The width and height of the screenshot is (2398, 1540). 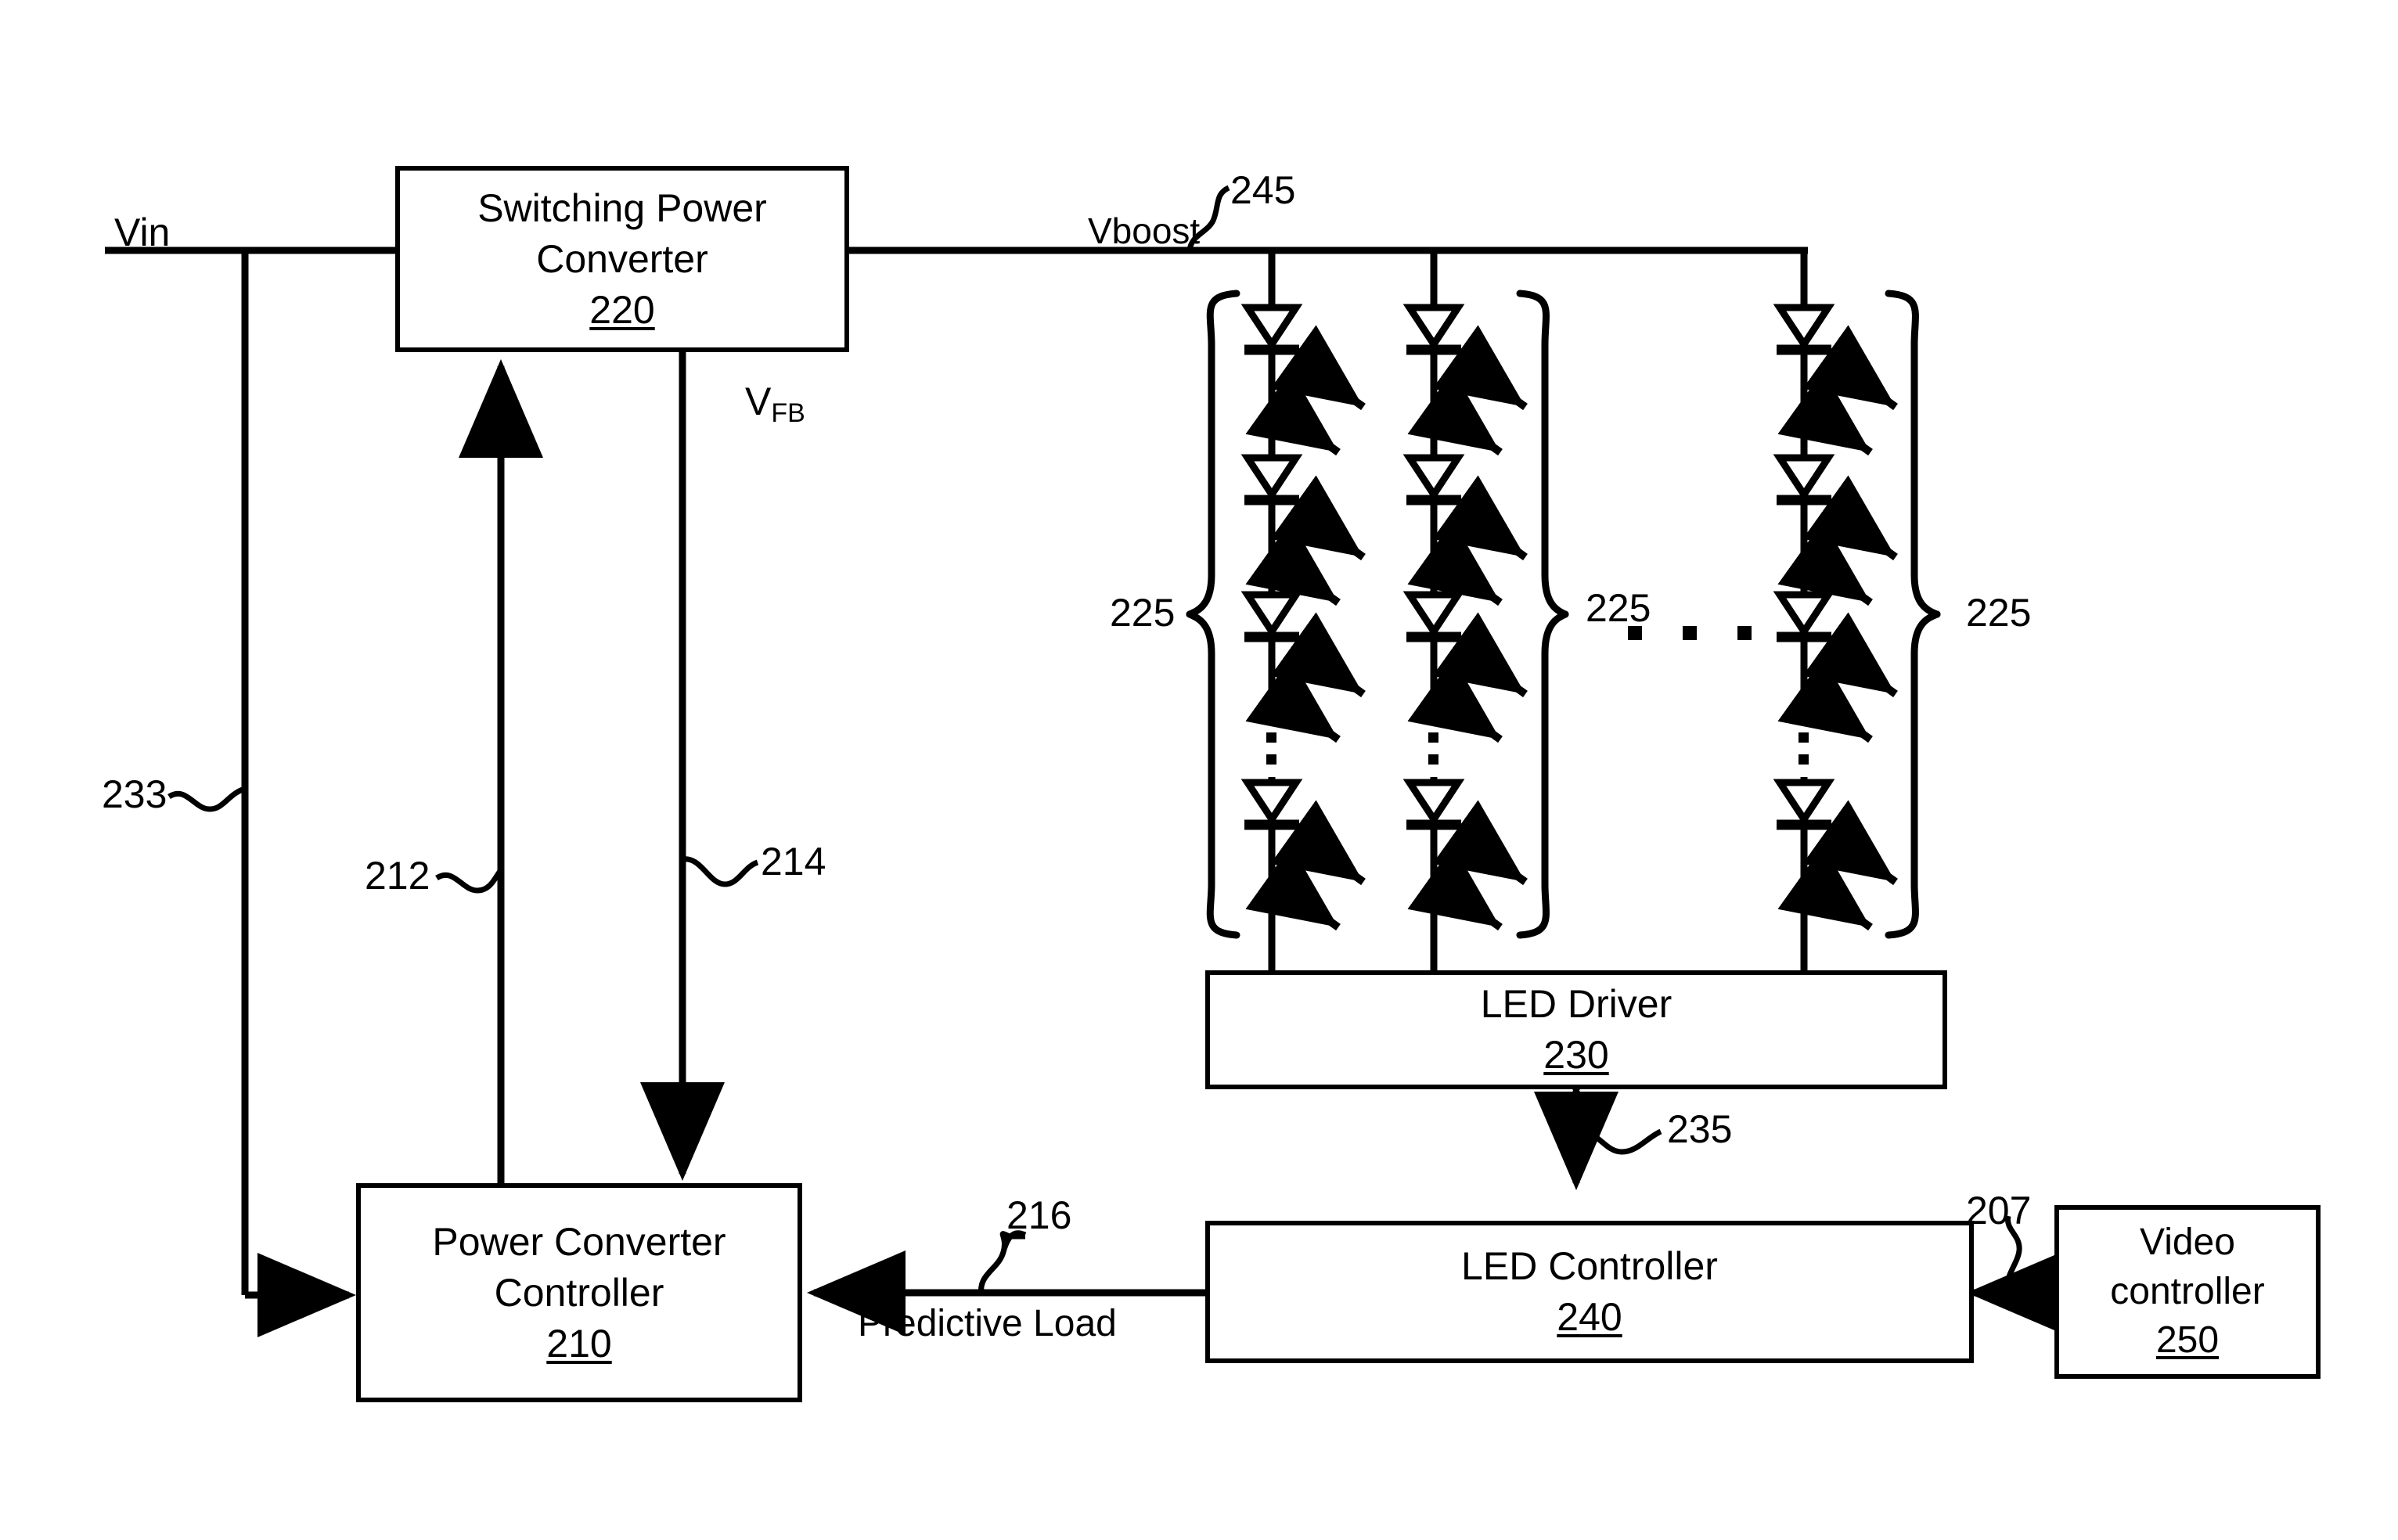 I want to click on block-led-controller: LED Controller 240, so click(x=1589, y=1292).